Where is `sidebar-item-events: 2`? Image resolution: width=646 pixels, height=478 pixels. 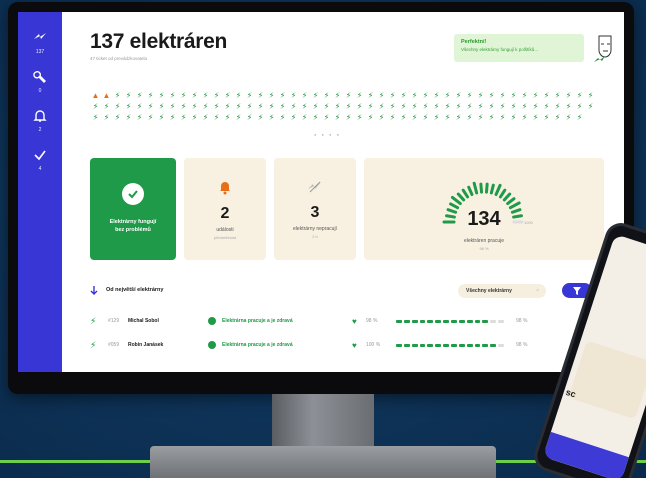 sidebar-item-events: 2 is located at coordinates (40, 120).